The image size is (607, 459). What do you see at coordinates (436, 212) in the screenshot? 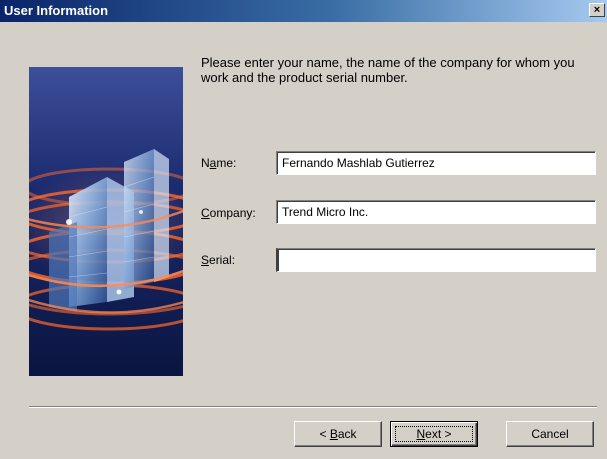
I see `company-input` at bounding box center [436, 212].